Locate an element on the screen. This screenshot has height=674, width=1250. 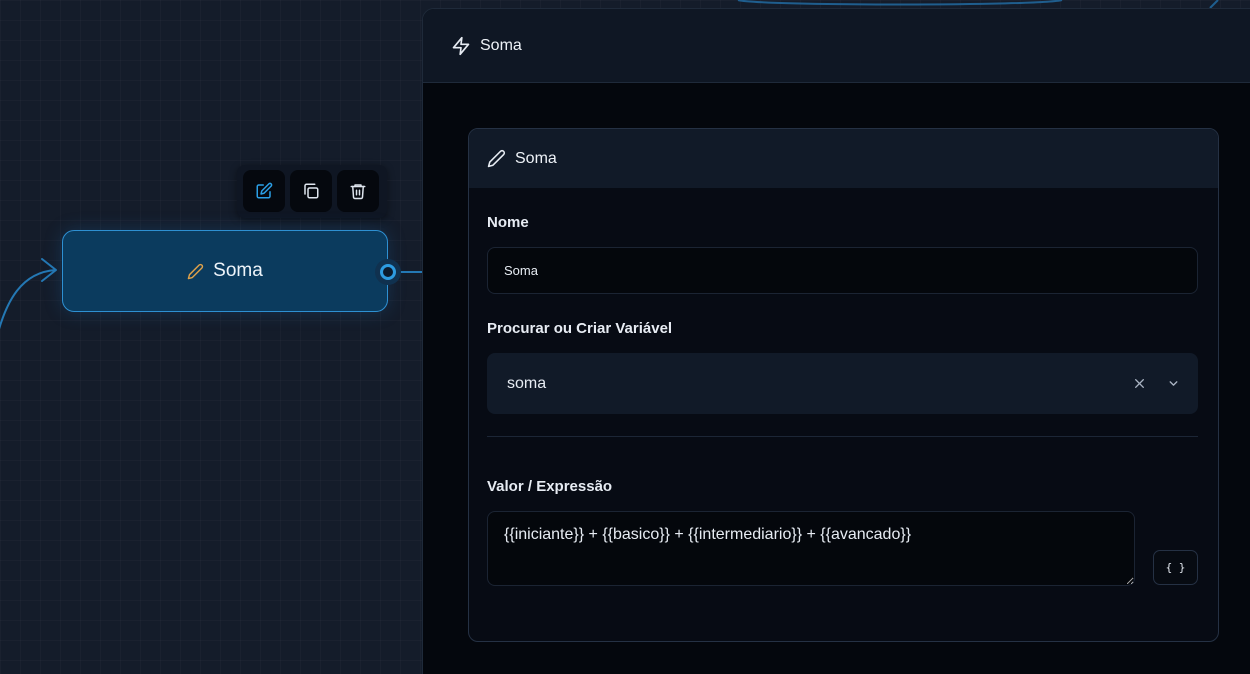
background-edge is located at coordinates (900, 3).